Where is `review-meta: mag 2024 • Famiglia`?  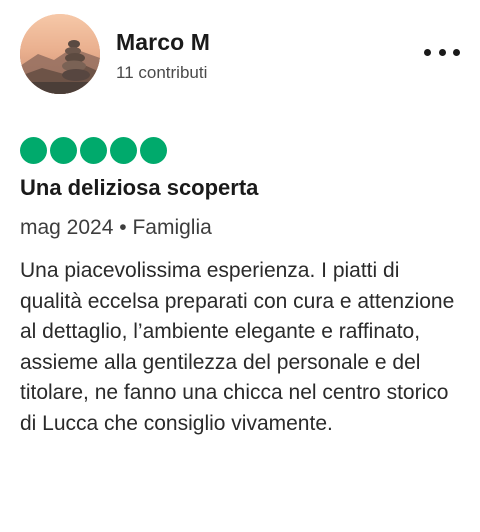 review-meta: mag 2024 • Famiglia is located at coordinates (116, 228).